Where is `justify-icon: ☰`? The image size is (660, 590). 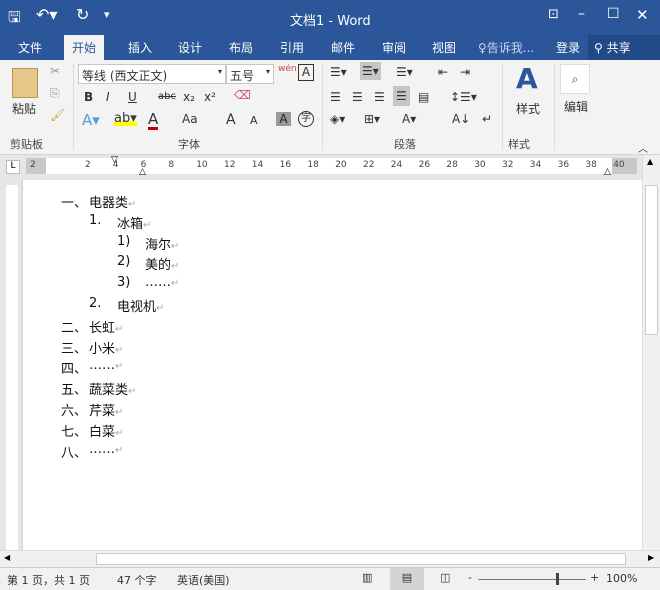 justify-icon: ☰ is located at coordinates (401, 96).